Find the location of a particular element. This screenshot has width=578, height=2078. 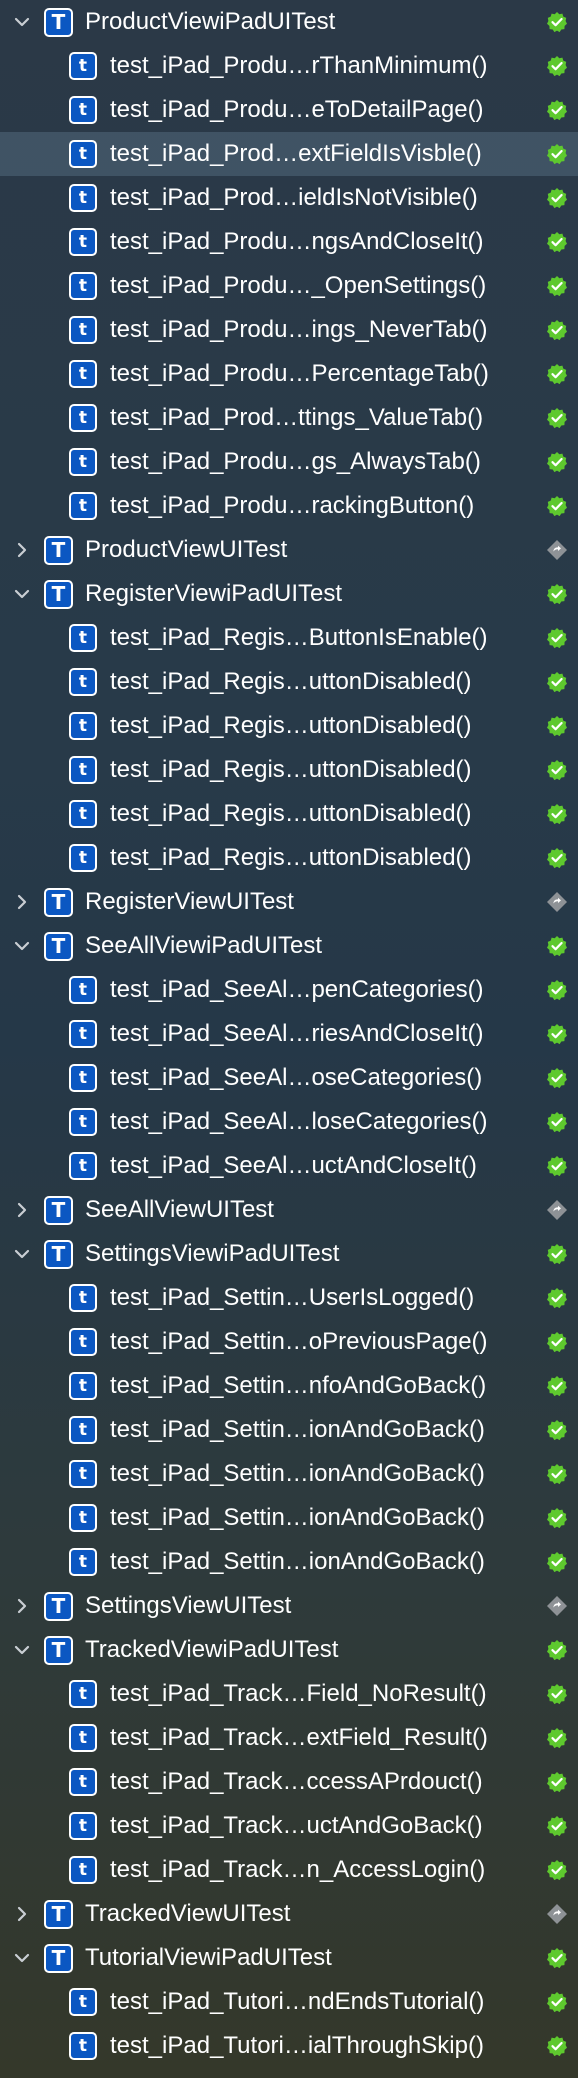

test-row: t test_iPad_Produ…ngsAndCloseIt() is located at coordinates (289, 242).